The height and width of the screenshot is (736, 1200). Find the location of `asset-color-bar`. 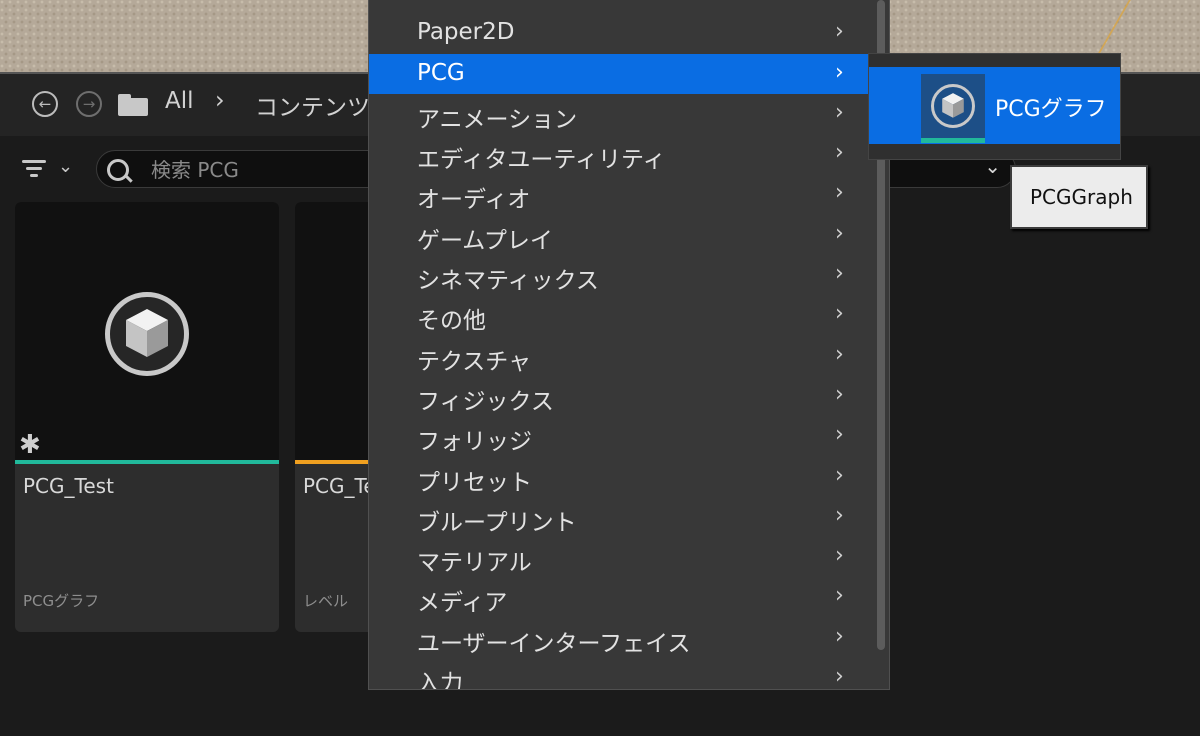

asset-color-bar is located at coordinates (953, 140).